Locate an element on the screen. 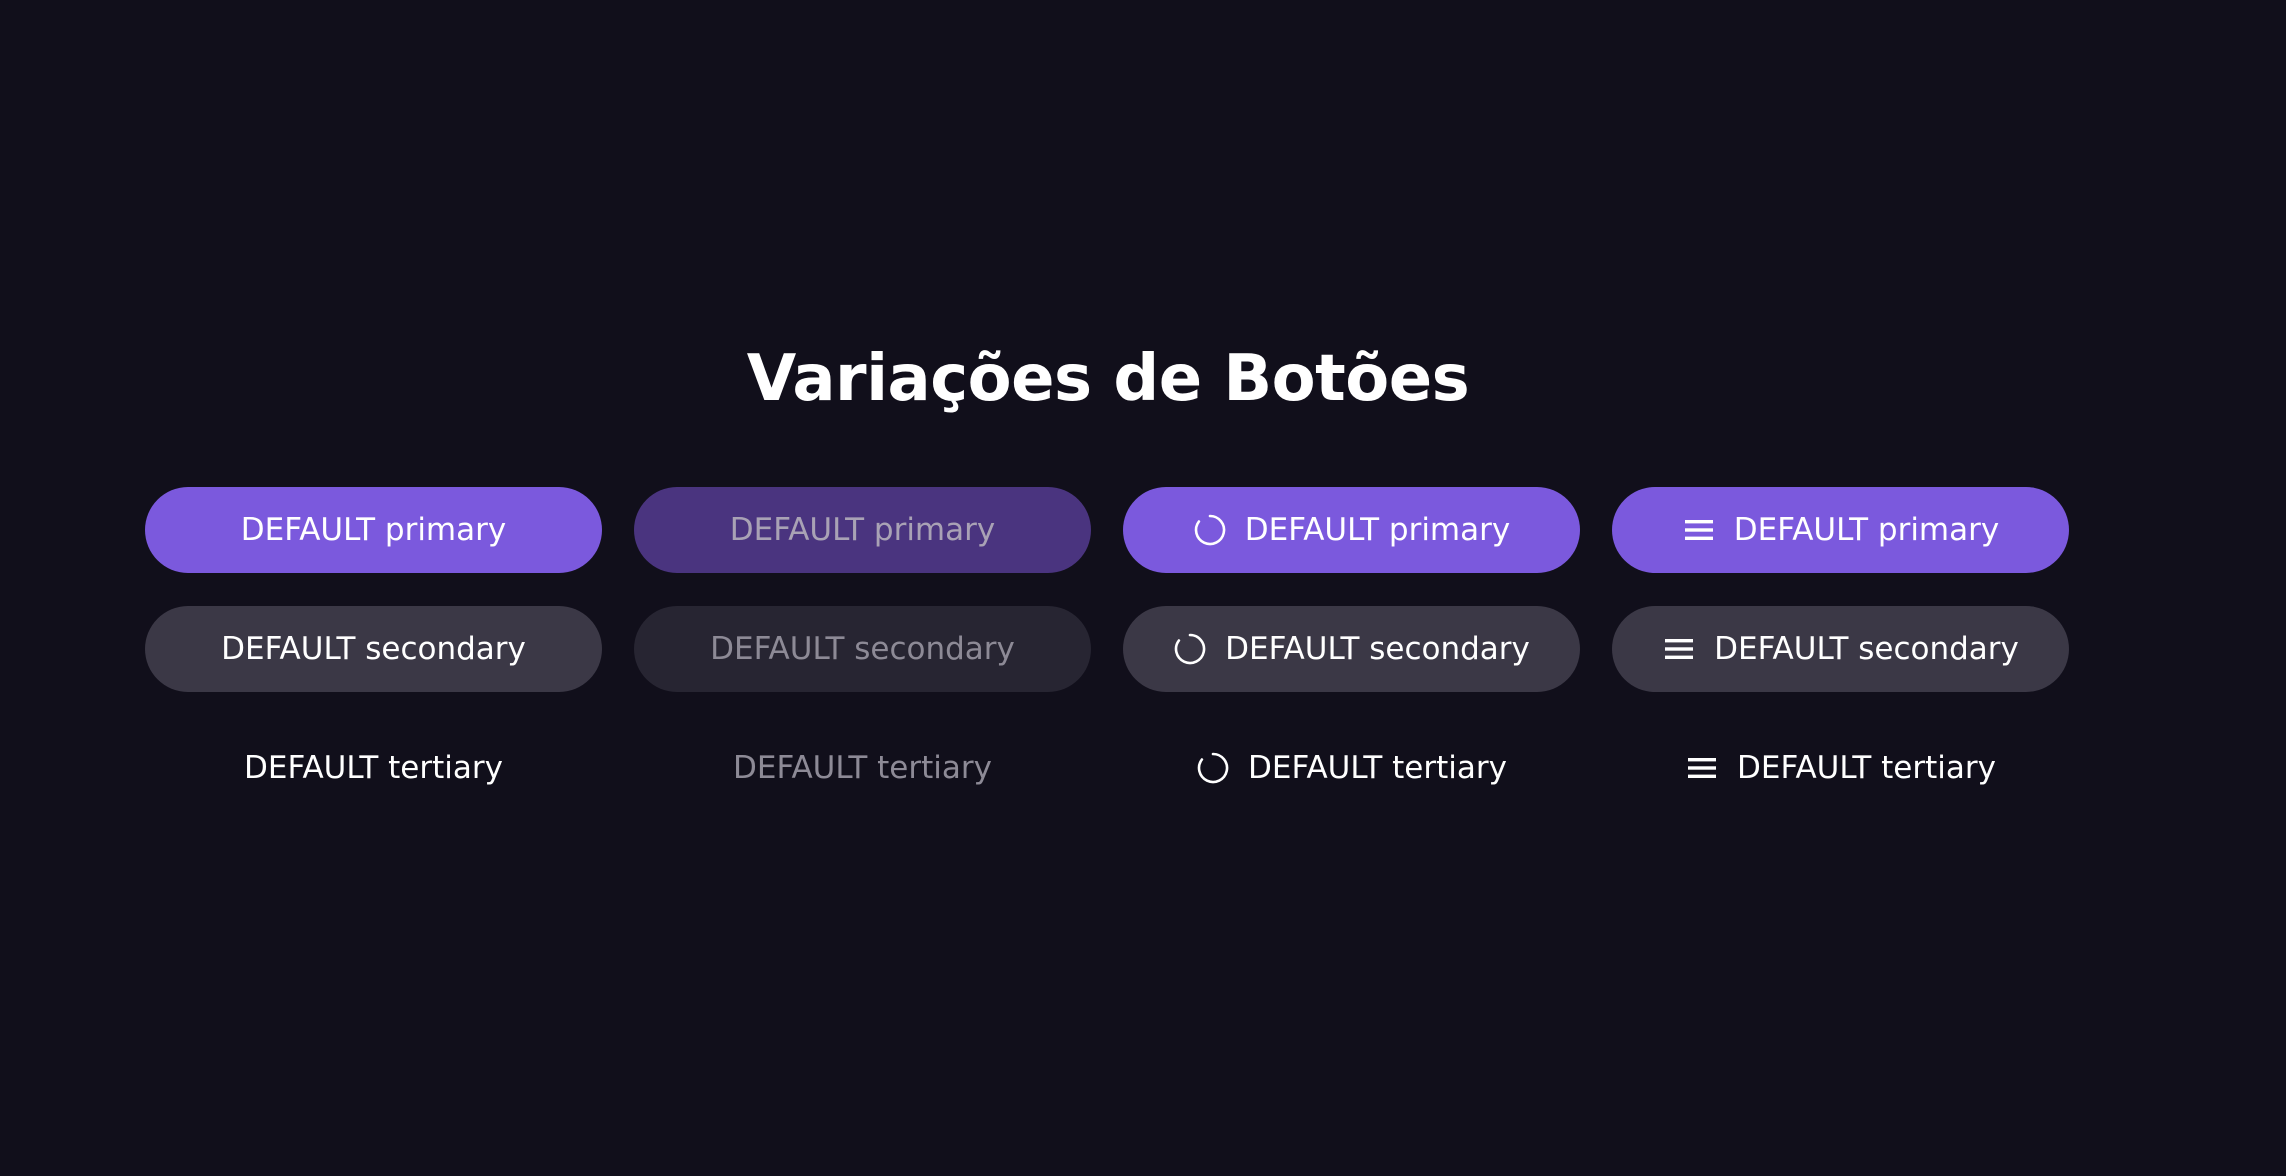 Image resolution: width=2286 pixels, height=1176 pixels. tertiary-default-button: DEFAULT tertiary is located at coordinates (373, 768).